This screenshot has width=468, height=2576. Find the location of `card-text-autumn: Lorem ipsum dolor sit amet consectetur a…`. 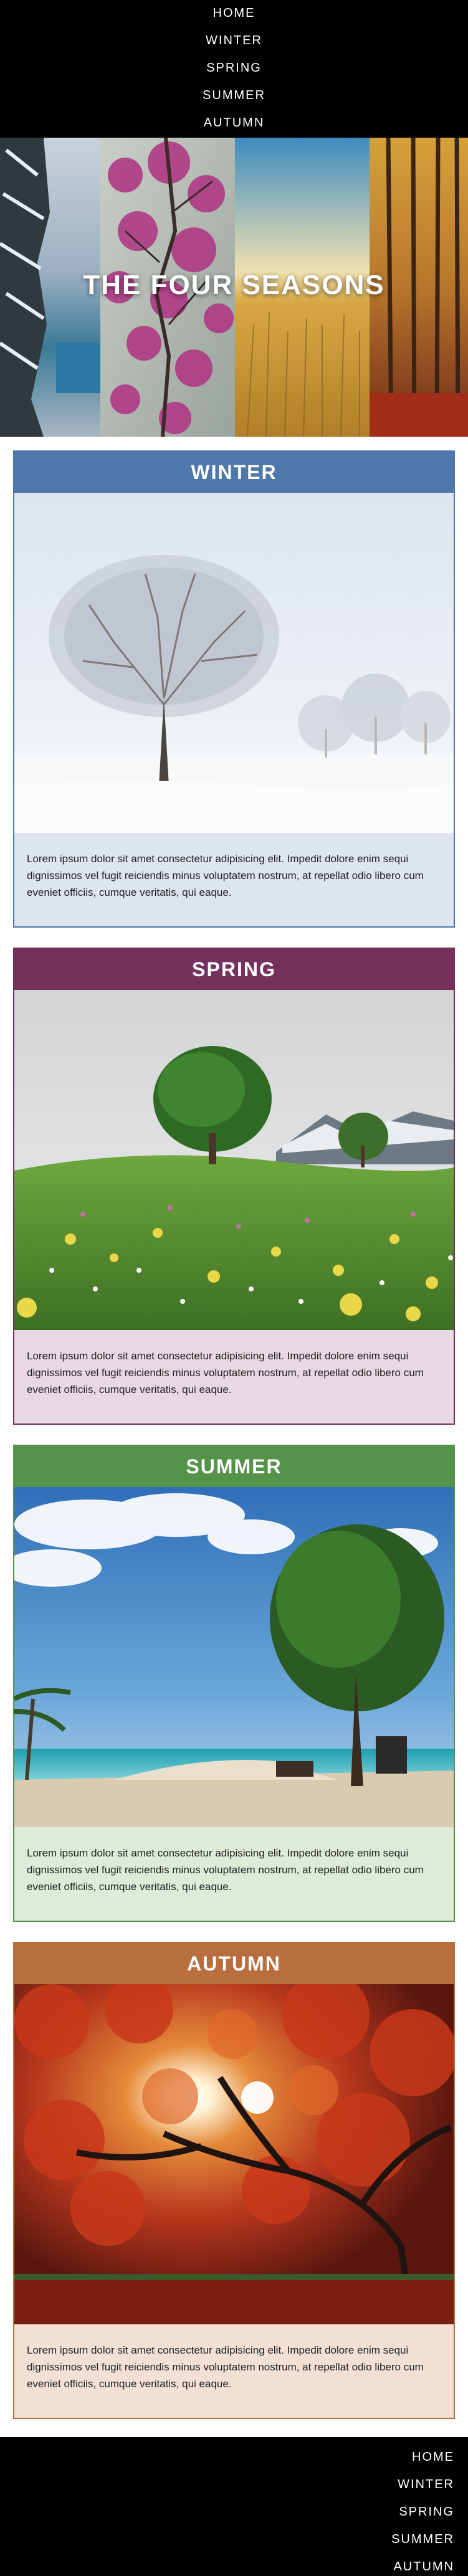

card-text-autumn: Lorem ipsum dolor sit amet consectetur a… is located at coordinates (234, 2371).